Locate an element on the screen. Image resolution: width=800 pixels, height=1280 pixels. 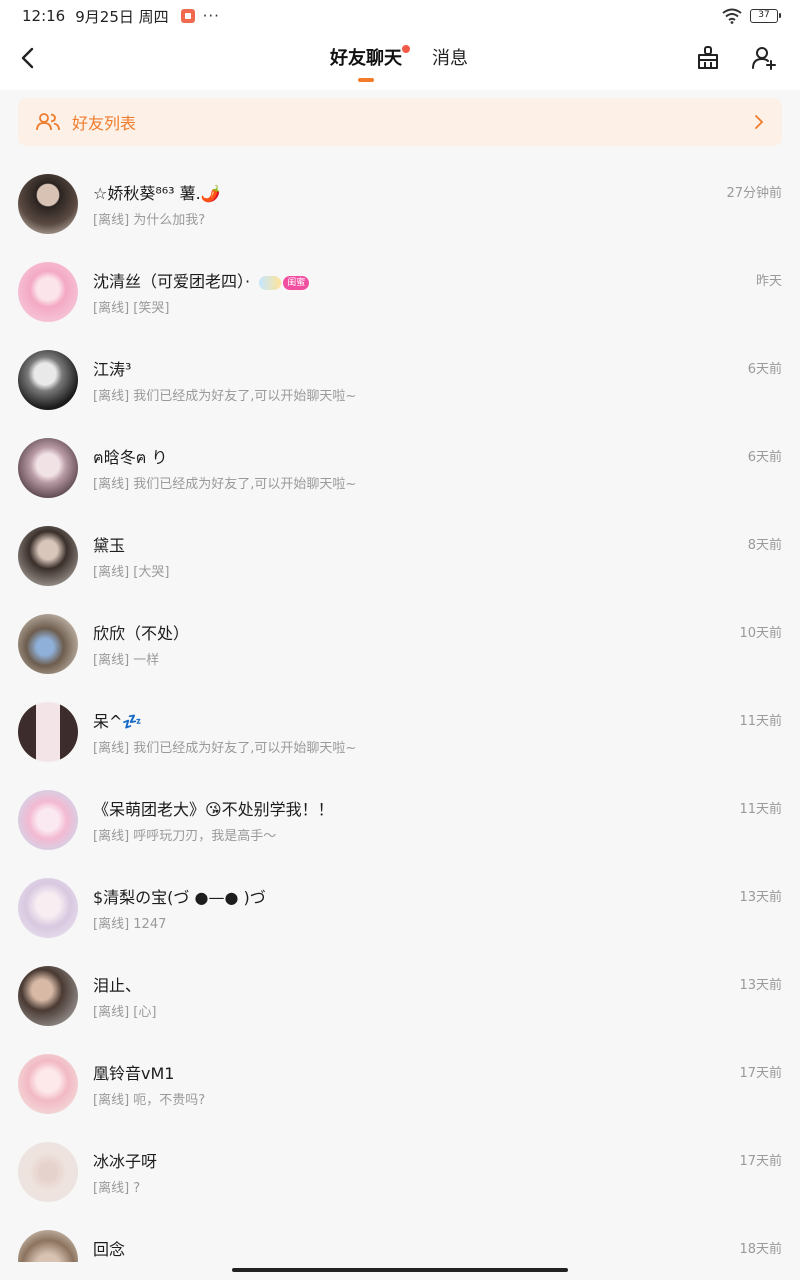
contact-name: 欣欣（不处） is located at coordinates (141, 633).